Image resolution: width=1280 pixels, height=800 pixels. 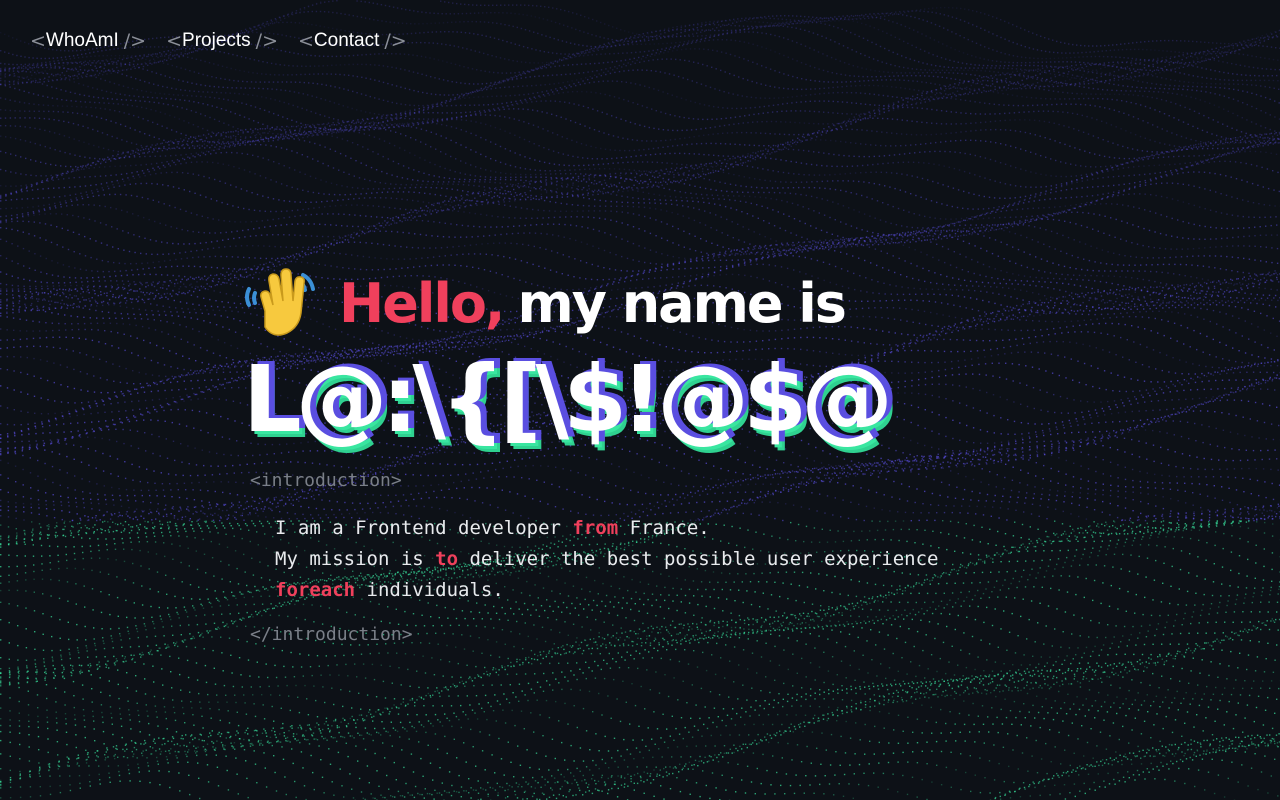 I want to click on keyword-to: to, so click(x=446, y=559).